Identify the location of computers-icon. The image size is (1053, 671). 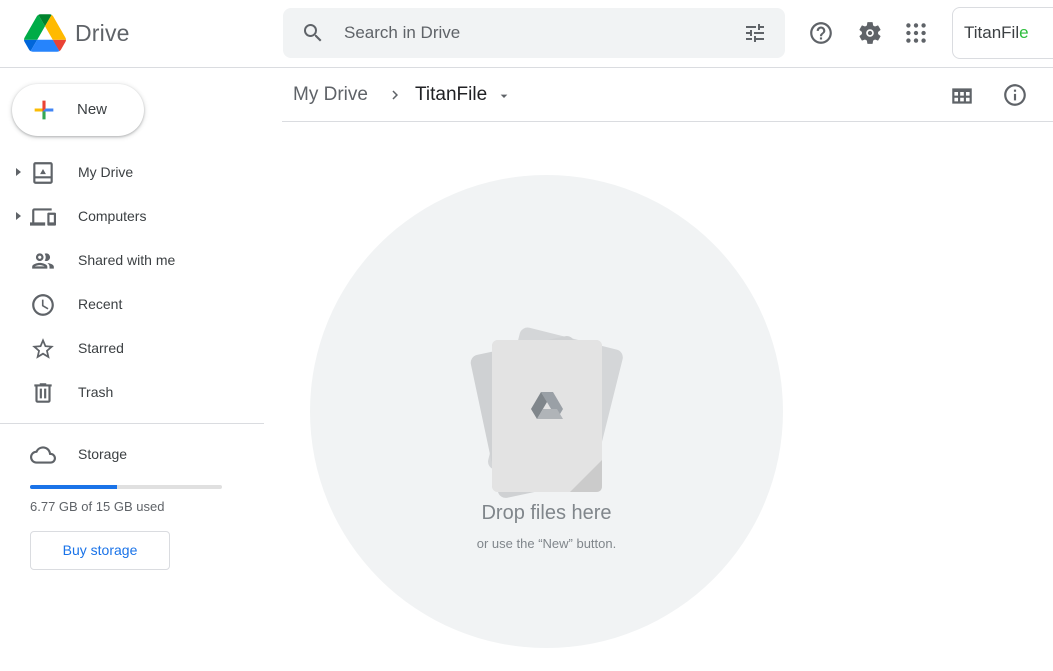
(43, 217).